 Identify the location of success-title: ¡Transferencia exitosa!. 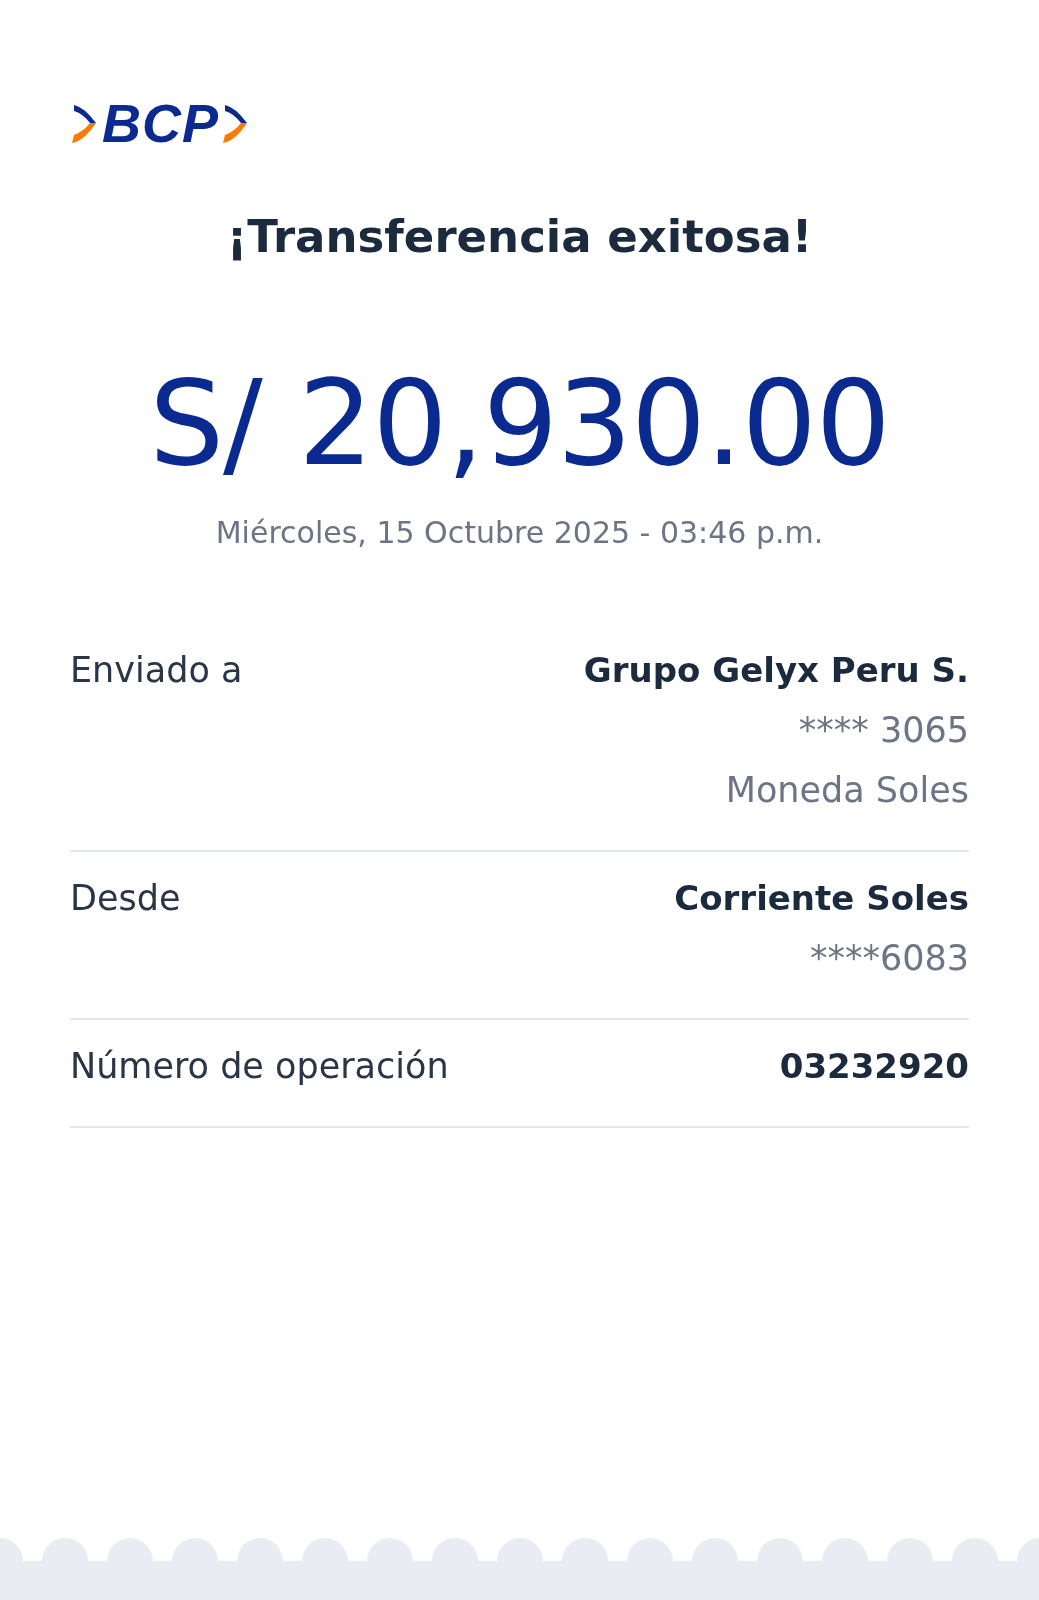
(519, 236).